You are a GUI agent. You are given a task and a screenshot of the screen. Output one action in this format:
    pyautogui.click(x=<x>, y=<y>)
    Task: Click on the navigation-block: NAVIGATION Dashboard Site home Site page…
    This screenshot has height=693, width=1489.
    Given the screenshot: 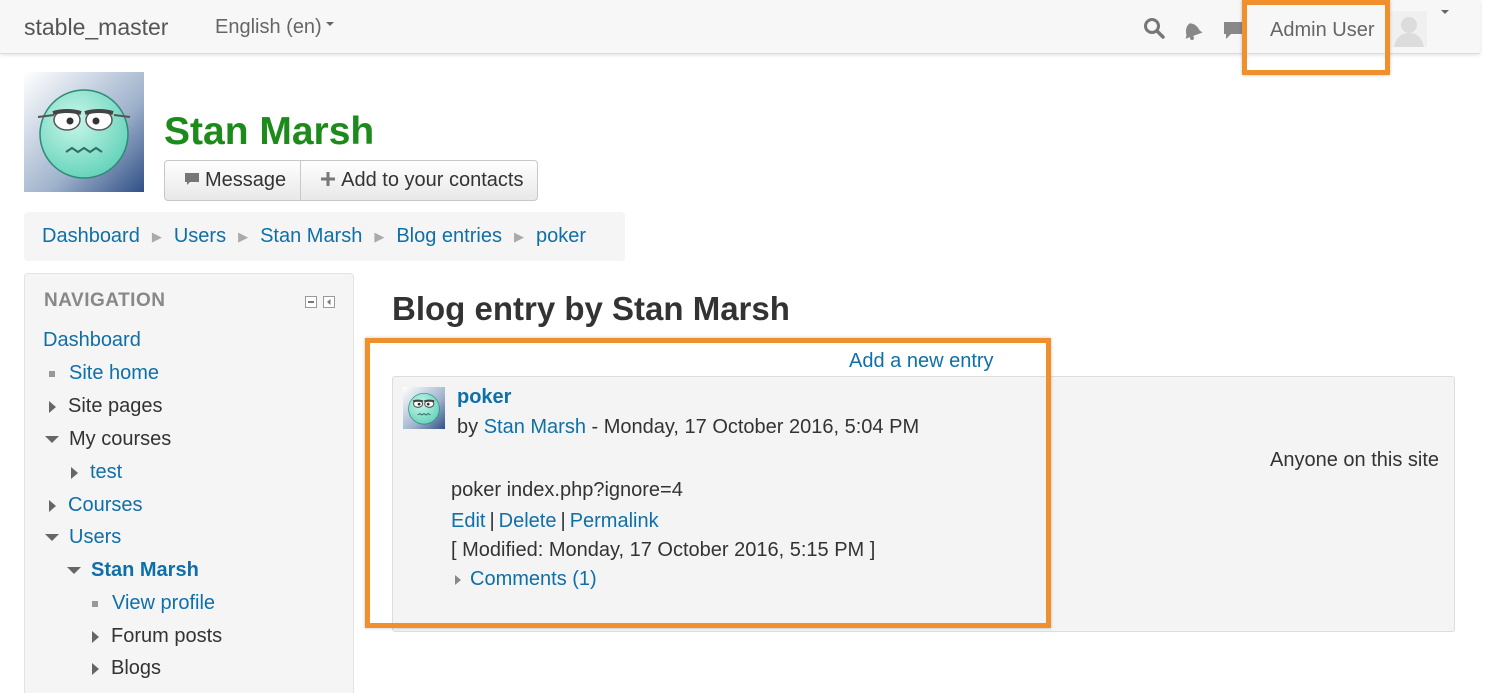 What is the action you would take?
    pyautogui.click(x=189, y=483)
    